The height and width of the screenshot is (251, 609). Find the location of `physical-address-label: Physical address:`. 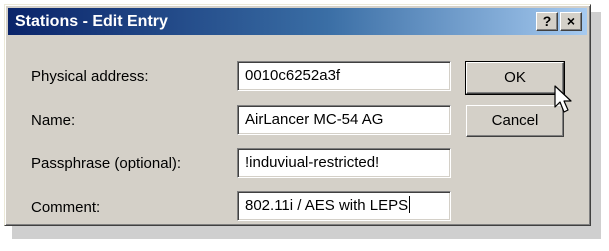

physical-address-label: Physical address: is located at coordinates (90, 76).